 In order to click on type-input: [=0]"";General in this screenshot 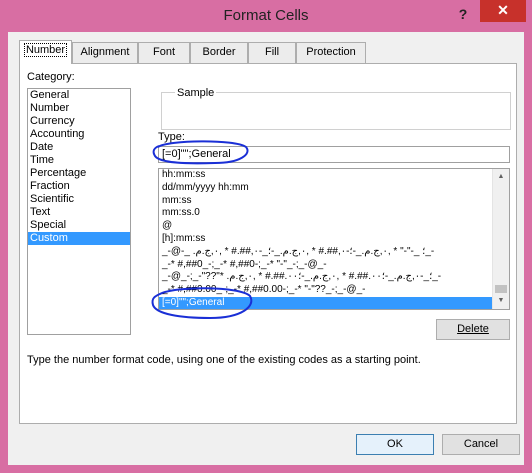, I will do `click(334, 154)`.